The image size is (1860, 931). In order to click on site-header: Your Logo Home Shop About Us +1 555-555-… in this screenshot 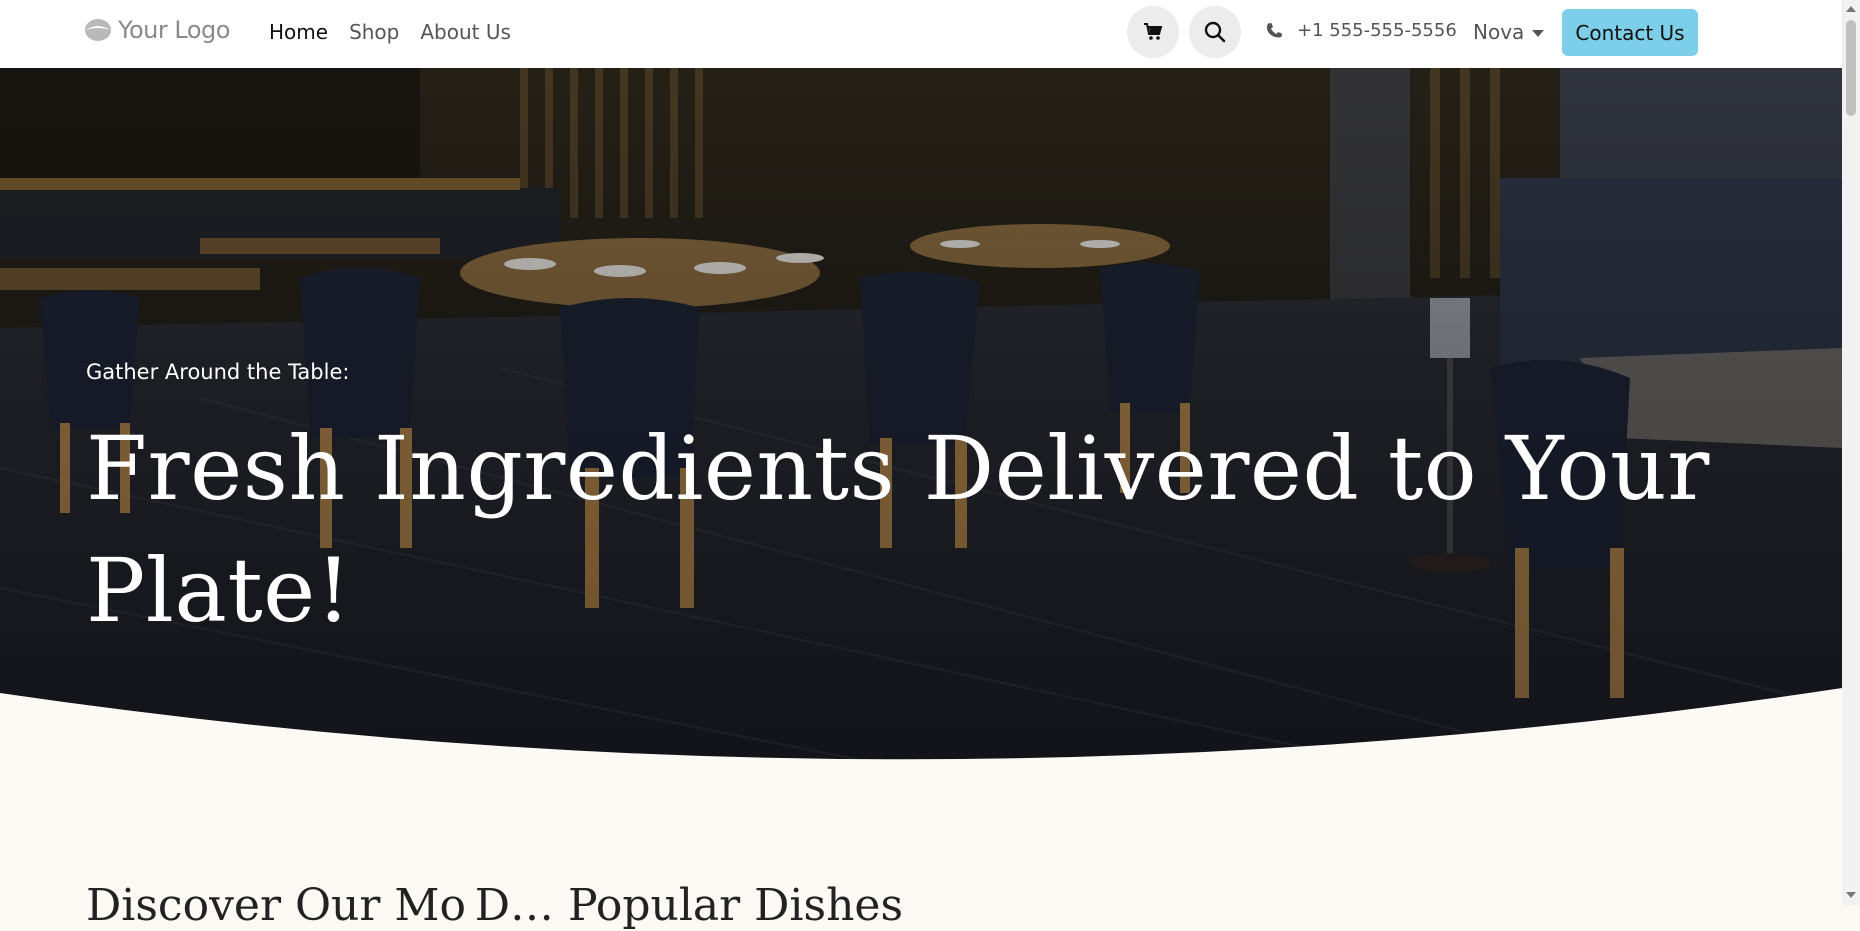, I will do `click(921, 34)`.